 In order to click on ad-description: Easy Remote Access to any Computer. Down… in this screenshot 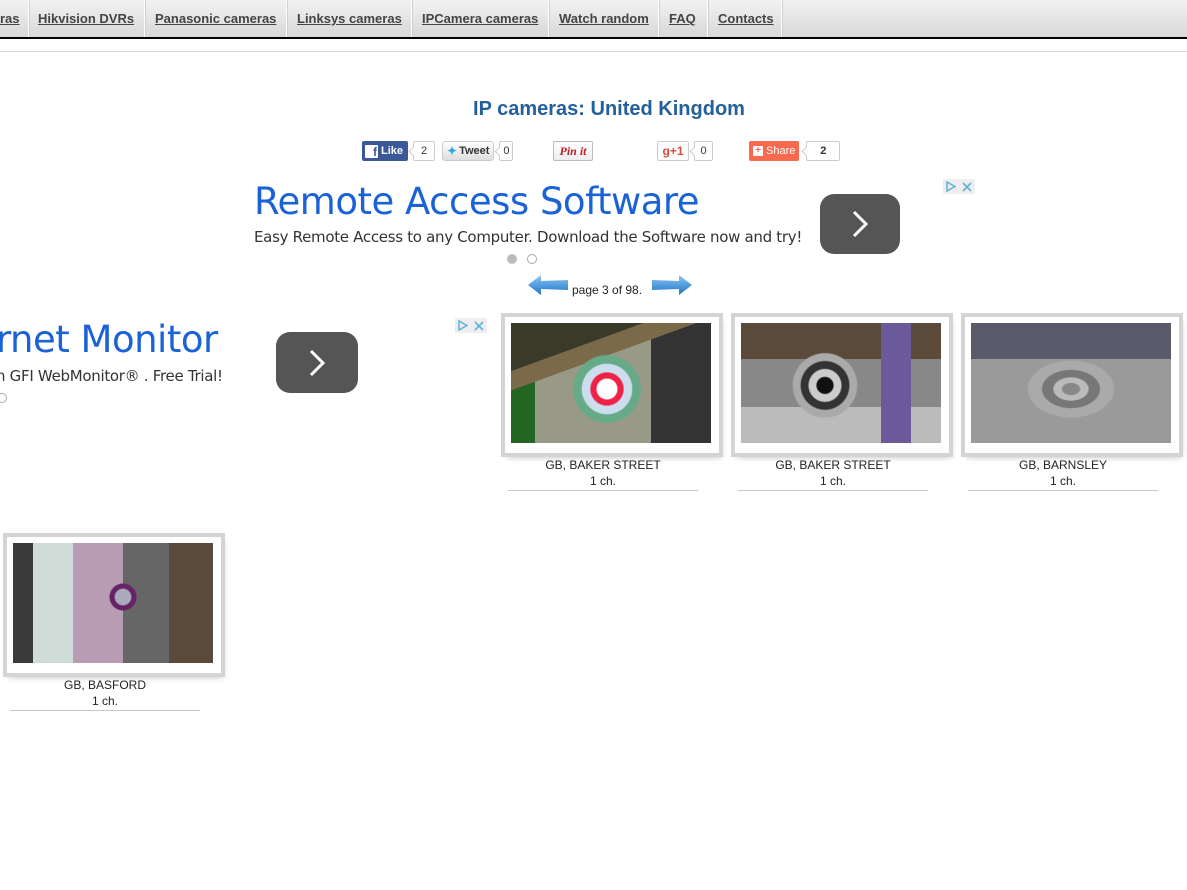, I will do `click(528, 237)`.